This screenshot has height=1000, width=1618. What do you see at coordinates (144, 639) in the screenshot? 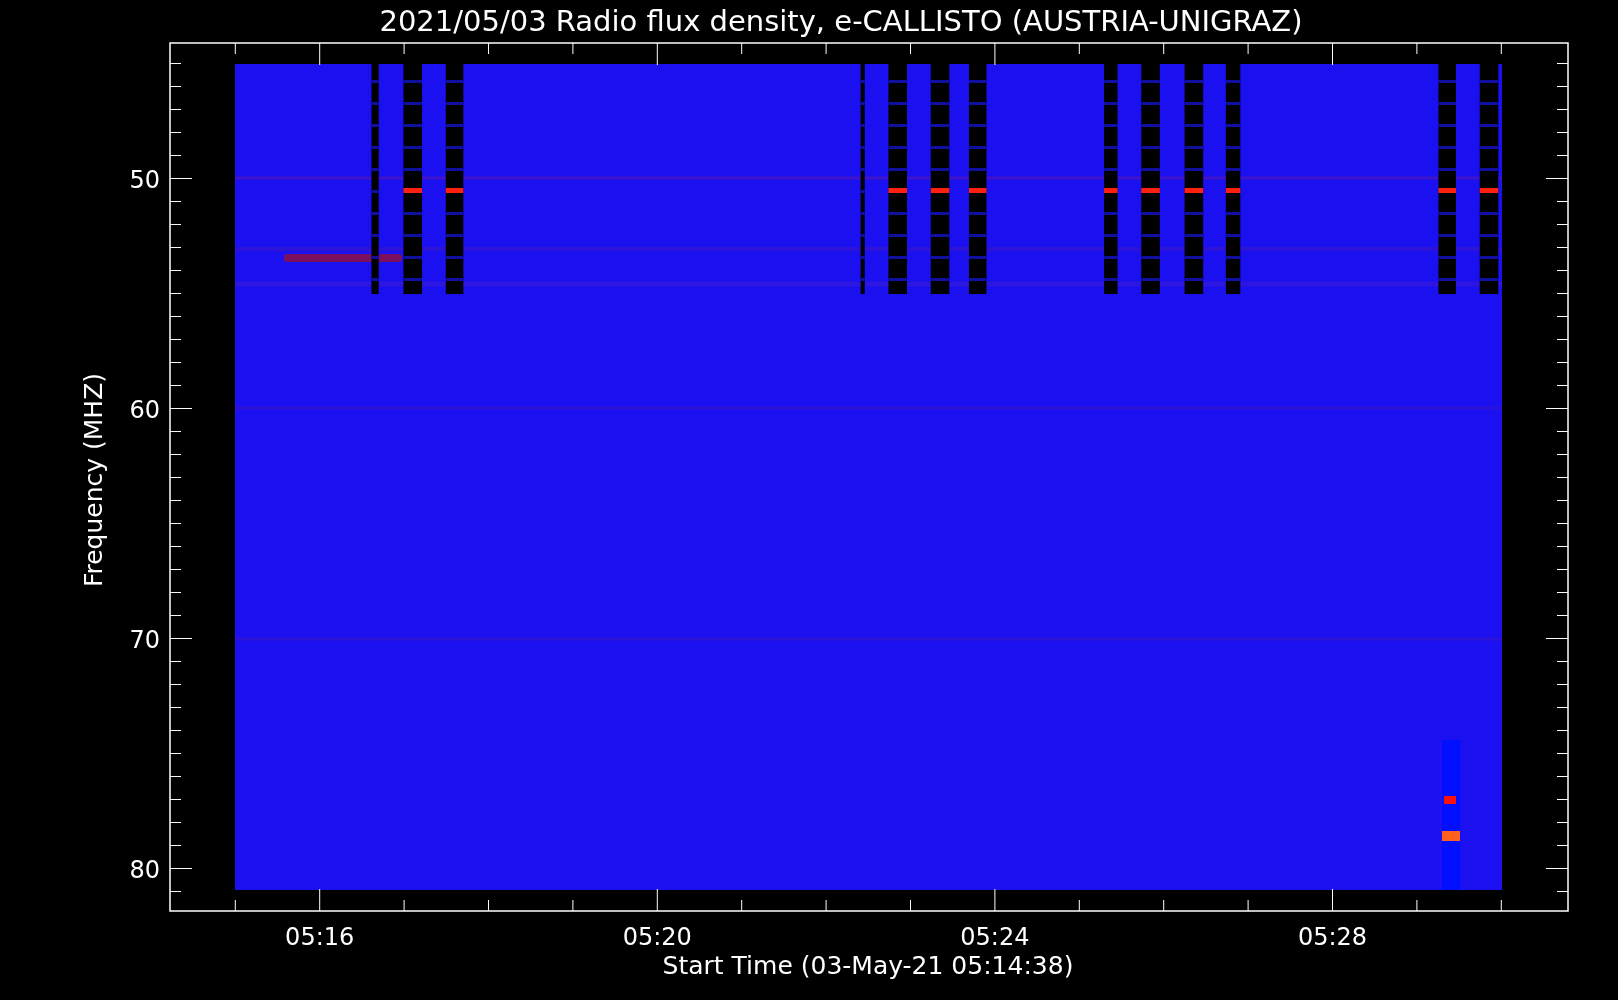
I see `y-tick-label: 70` at bounding box center [144, 639].